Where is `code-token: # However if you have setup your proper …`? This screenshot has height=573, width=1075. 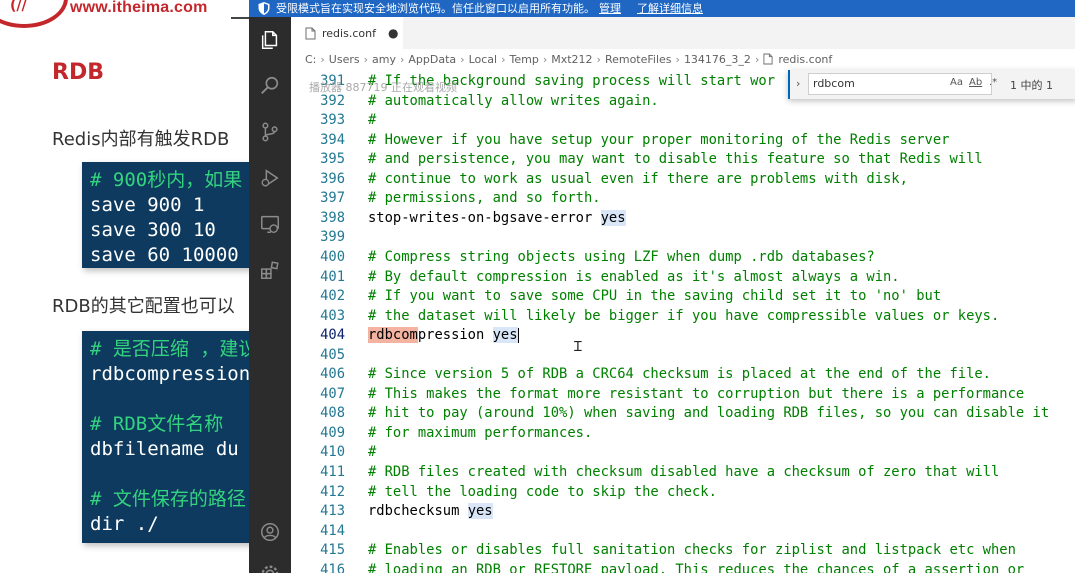
code-token: # However if you have setup your proper … is located at coordinates (659, 139).